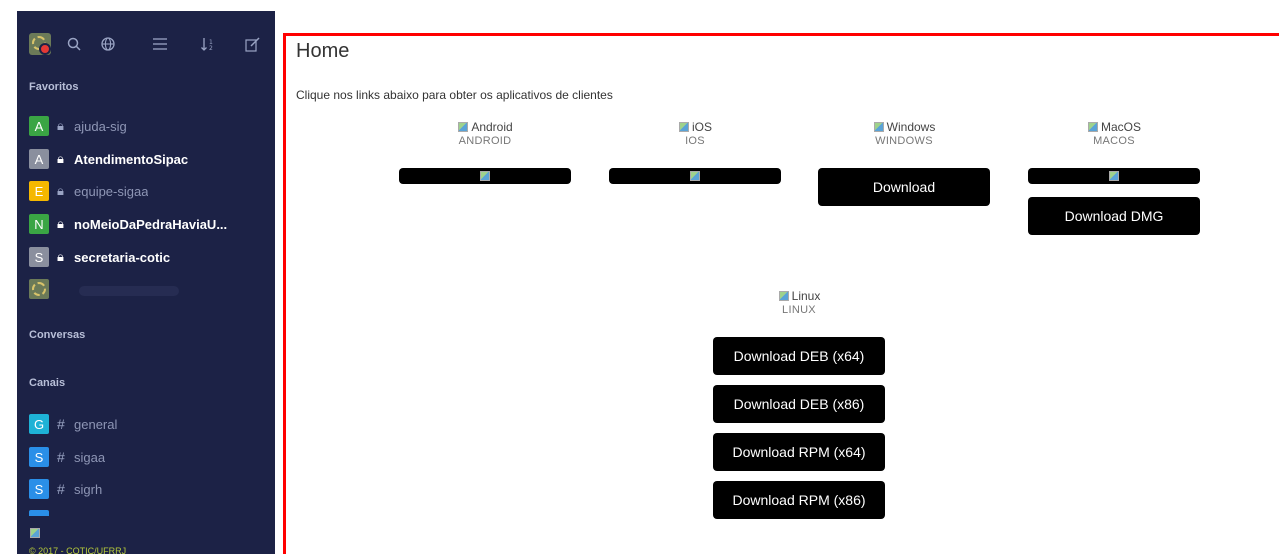 This screenshot has height=554, width=1279. What do you see at coordinates (904, 141) in the screenshot?
I see `platform-name: WINDOWS` at bounding box center [904, 141].